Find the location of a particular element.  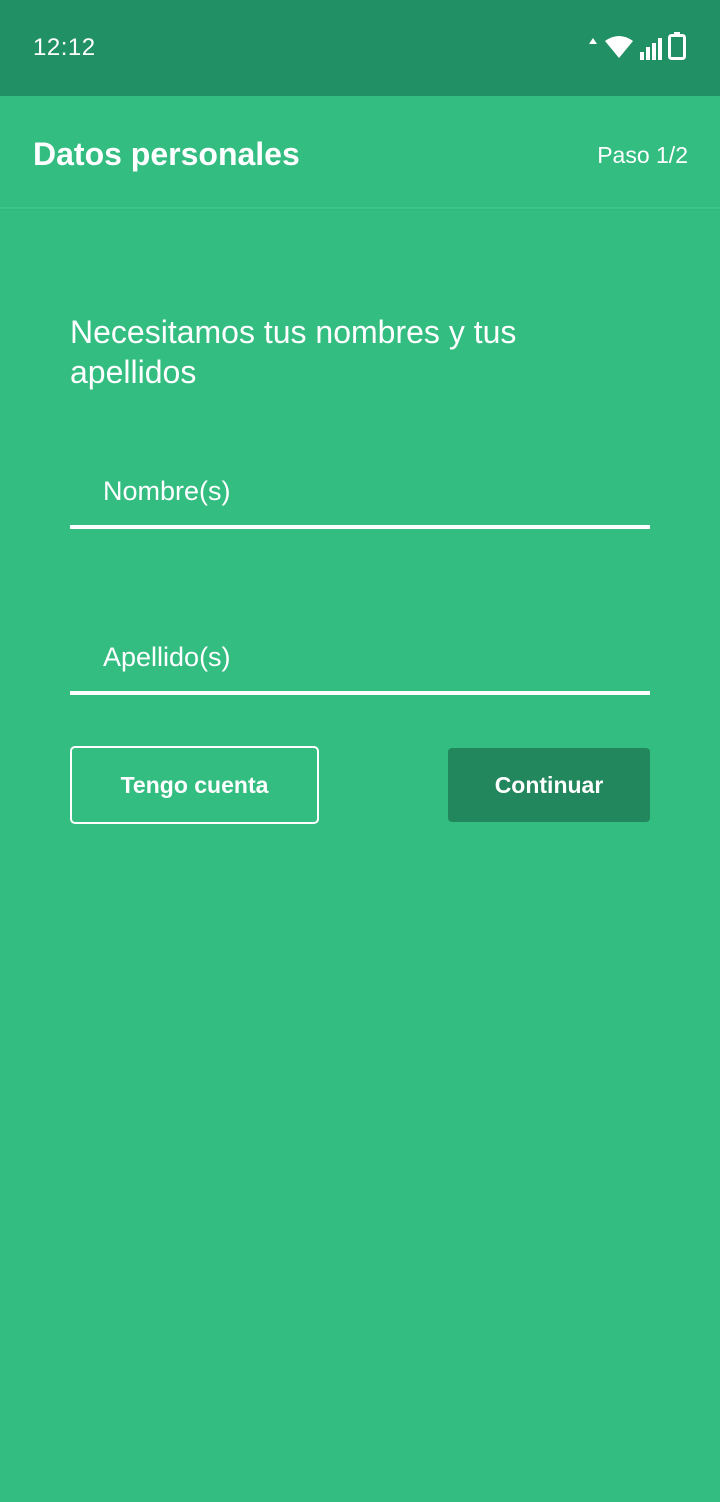

battery-icon is located at coordinates (677, 46).